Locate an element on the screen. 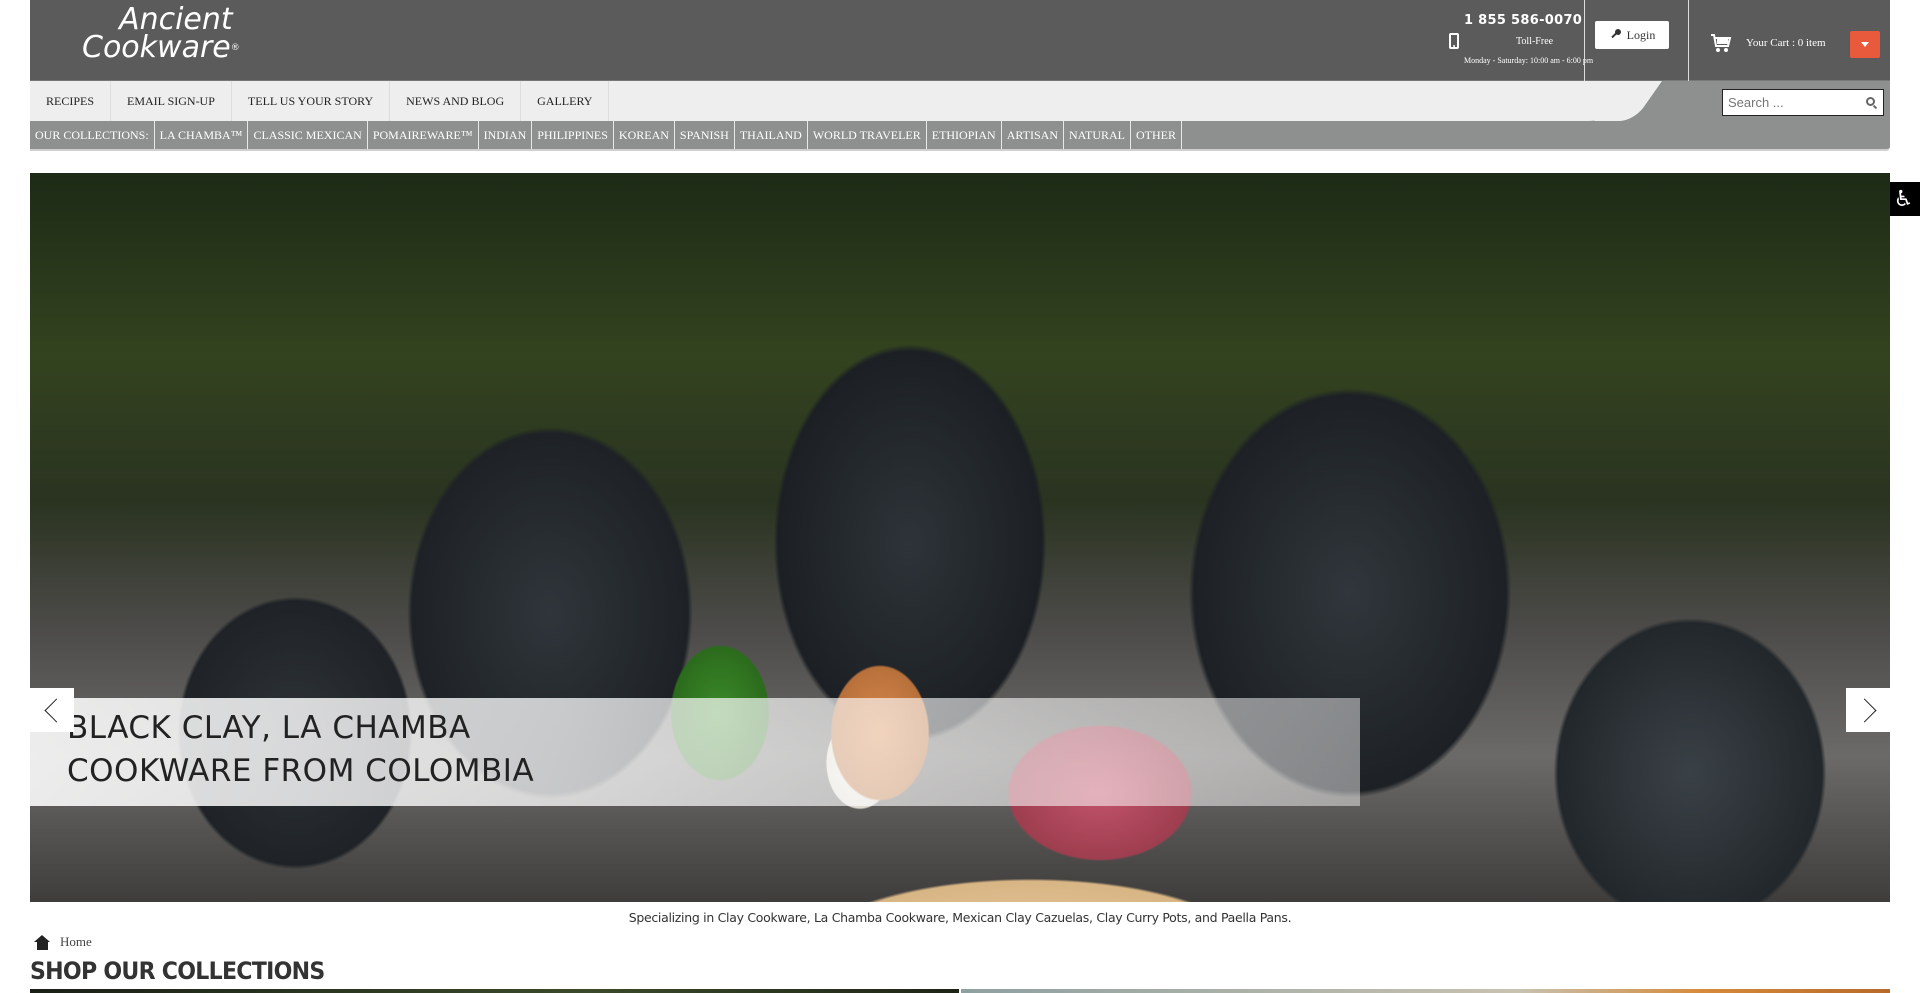 The height and width of the screenshot is (993, 1920). collection-other: OTHER is located at coordinates (1157, 135).